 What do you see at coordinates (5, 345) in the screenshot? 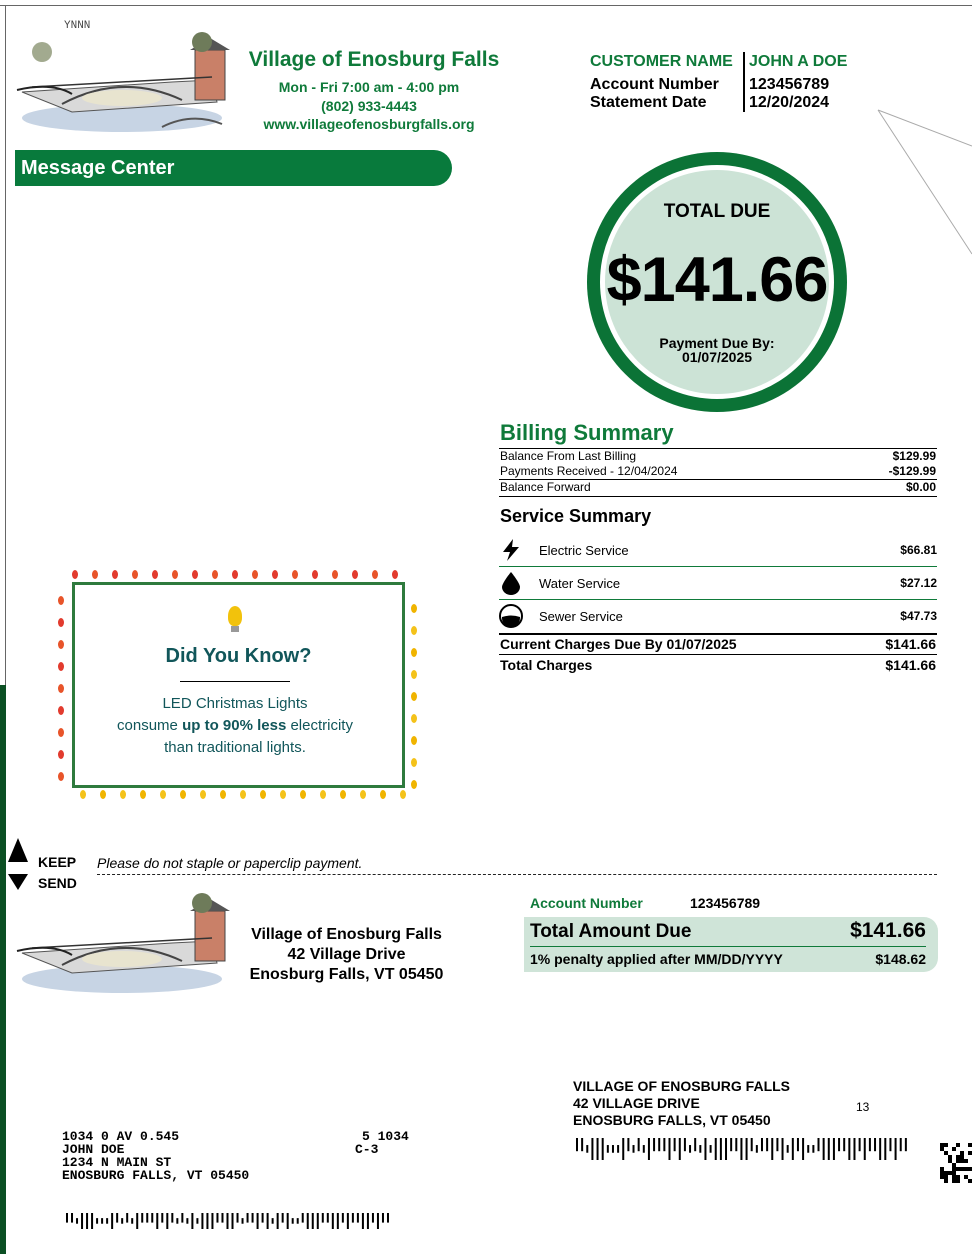
I see `page-border-left` at bounding box center [5, 345].